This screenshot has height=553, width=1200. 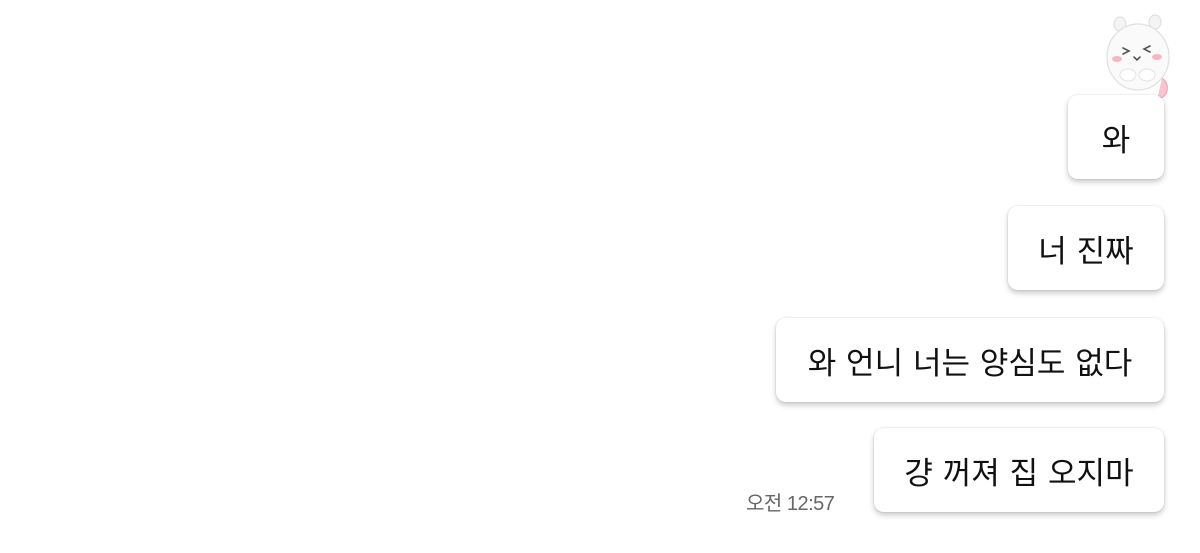 I want to click on chat-bubble: 와 언니 너는 양심도 없다, so click(x=970, y=360).